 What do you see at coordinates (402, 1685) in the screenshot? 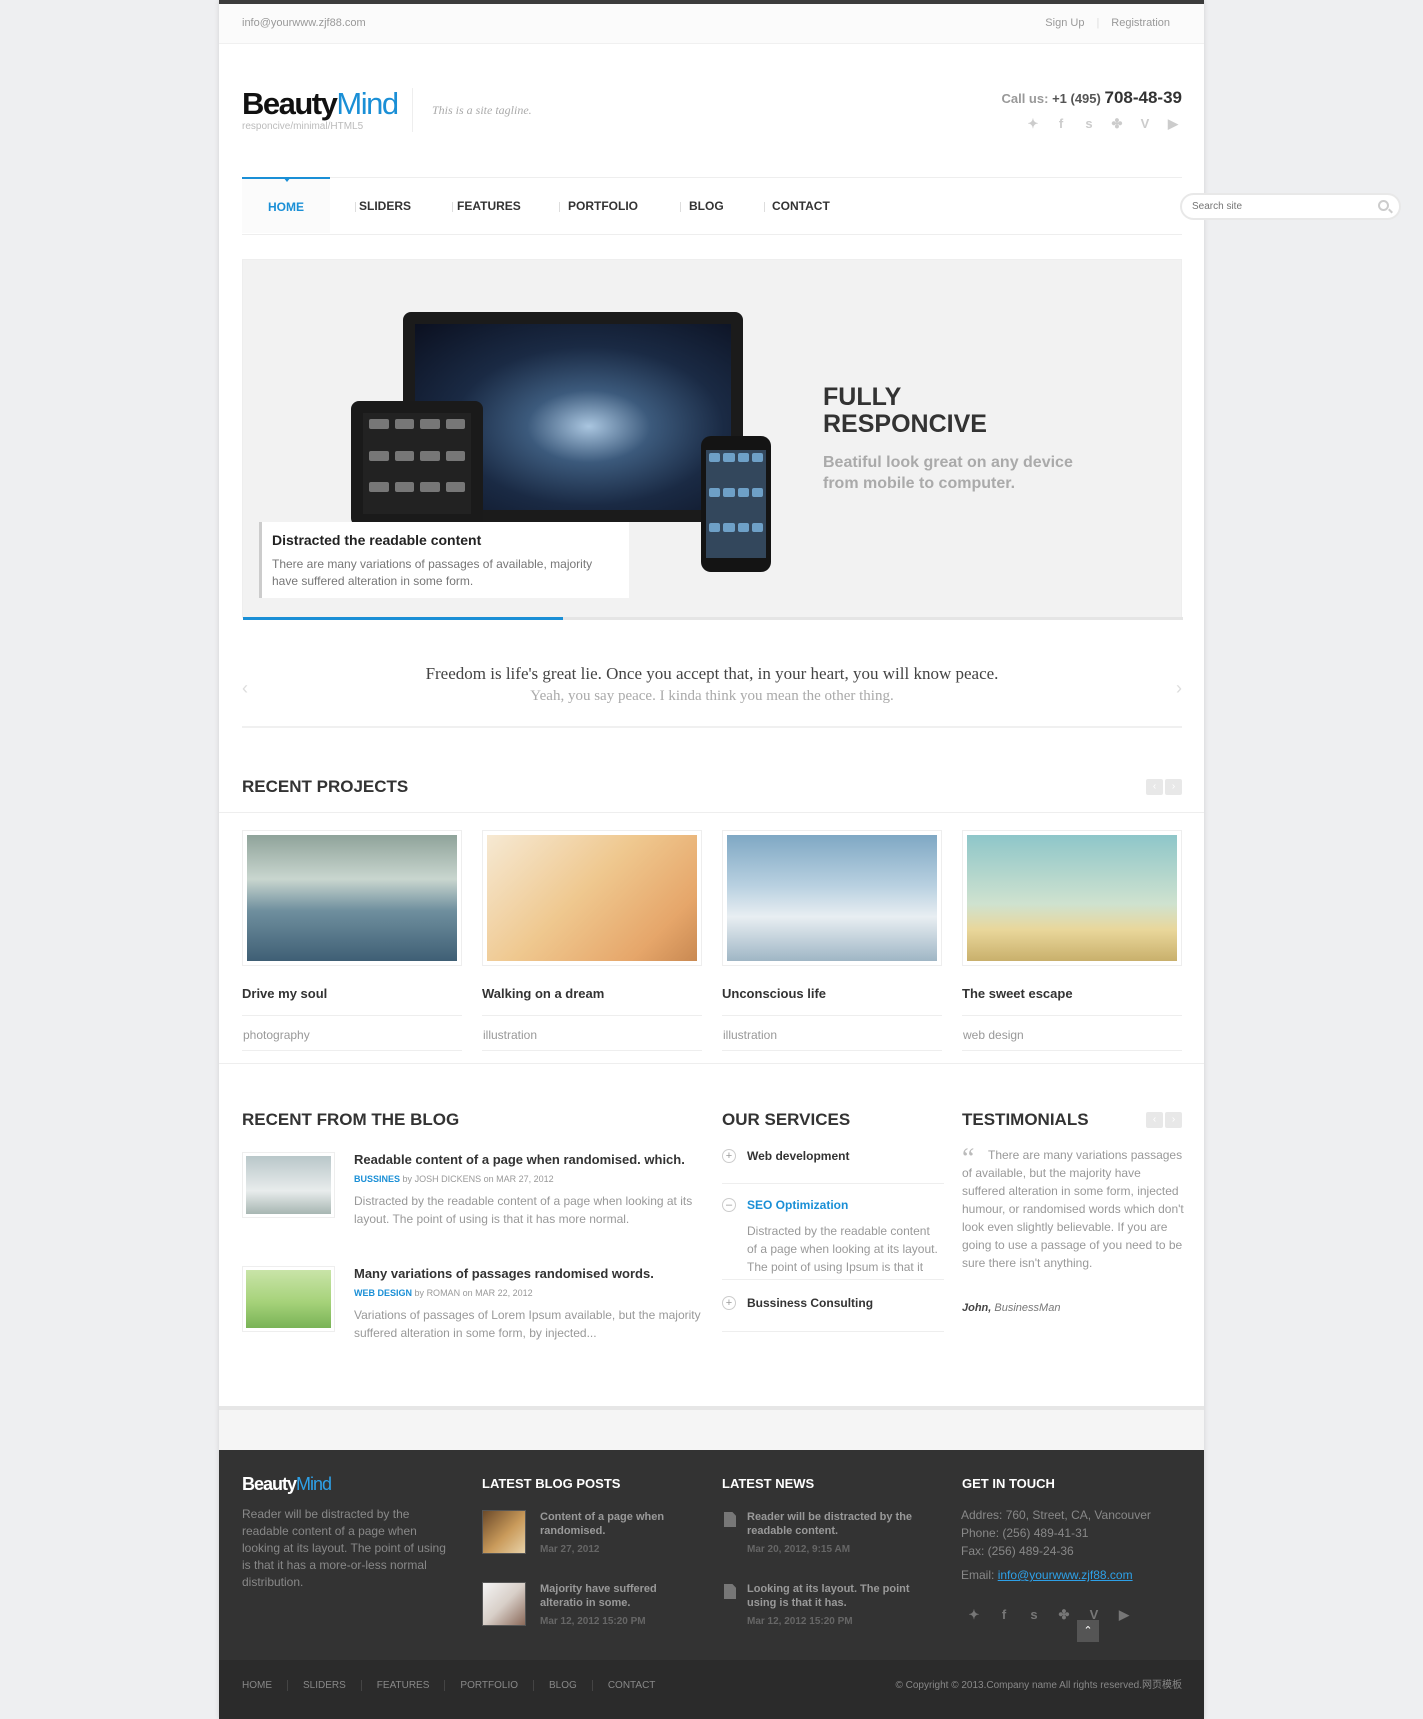
I see `footer-nav-features: FEATURES` at bounding box center [402, 1685].